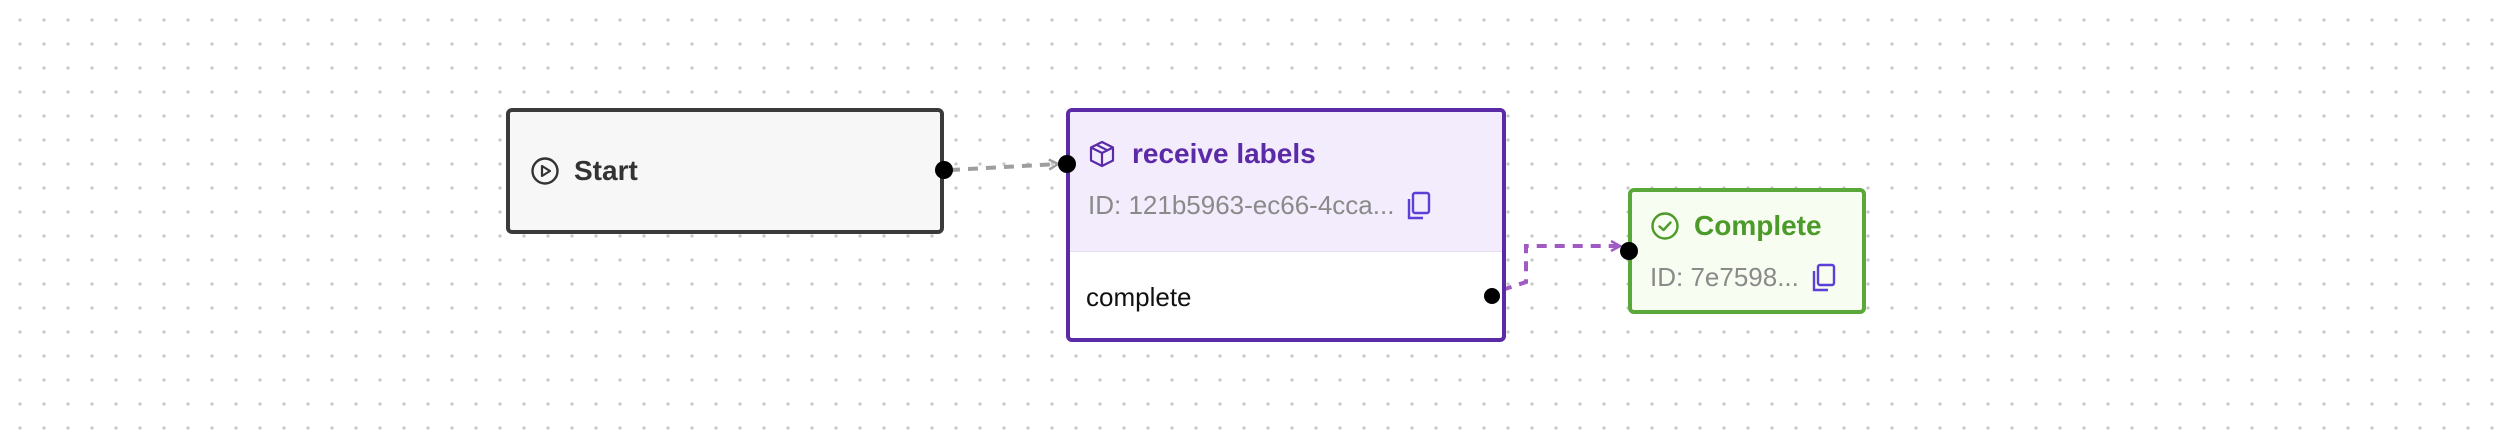 Image resolution: width=2498 pixels, height=448 pixels. I want to click on start-output-handle, so click(944, 170).